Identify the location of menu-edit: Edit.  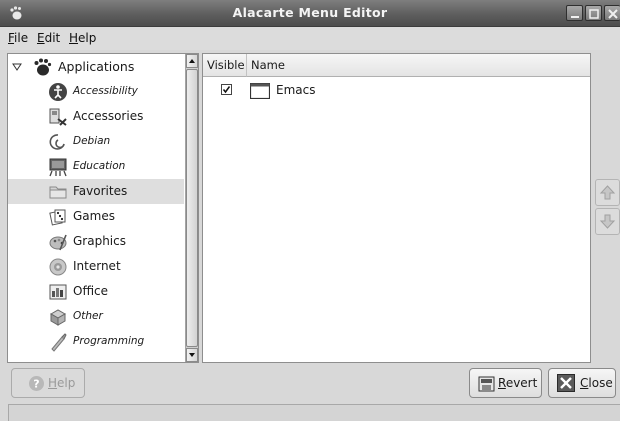
(48, 38).